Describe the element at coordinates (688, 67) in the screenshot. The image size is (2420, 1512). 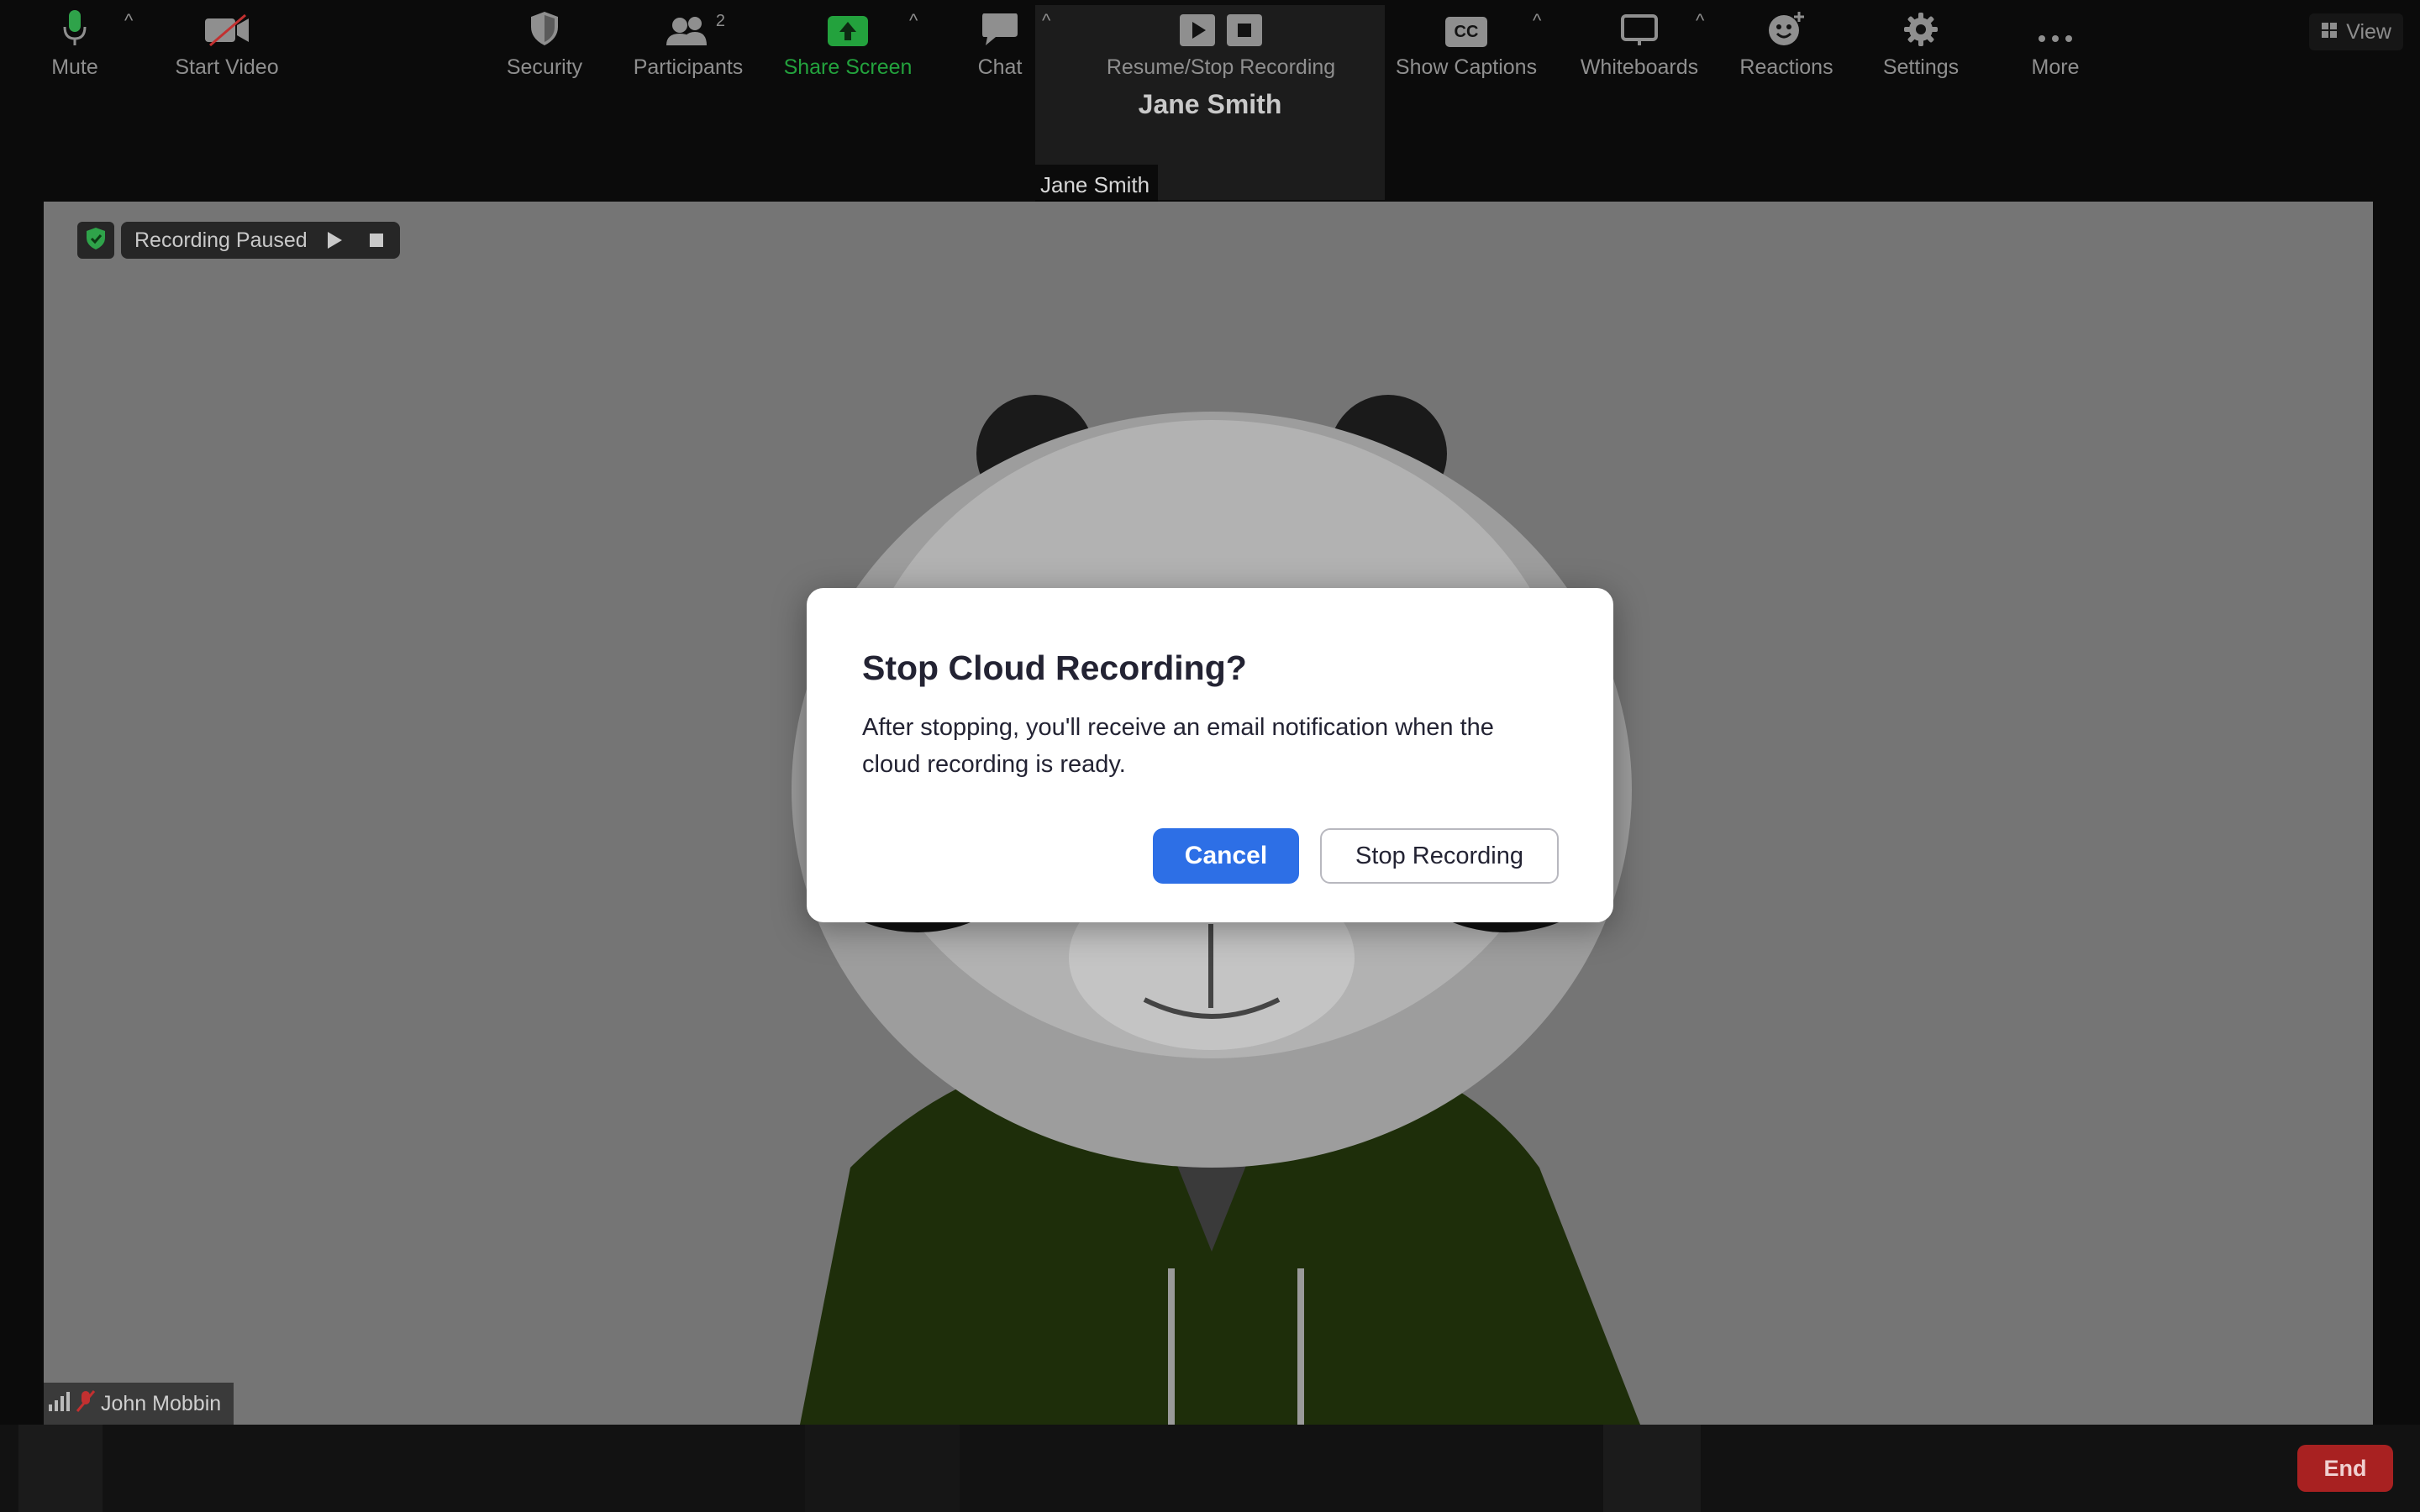
I see `participants-label: Participants` at that location.